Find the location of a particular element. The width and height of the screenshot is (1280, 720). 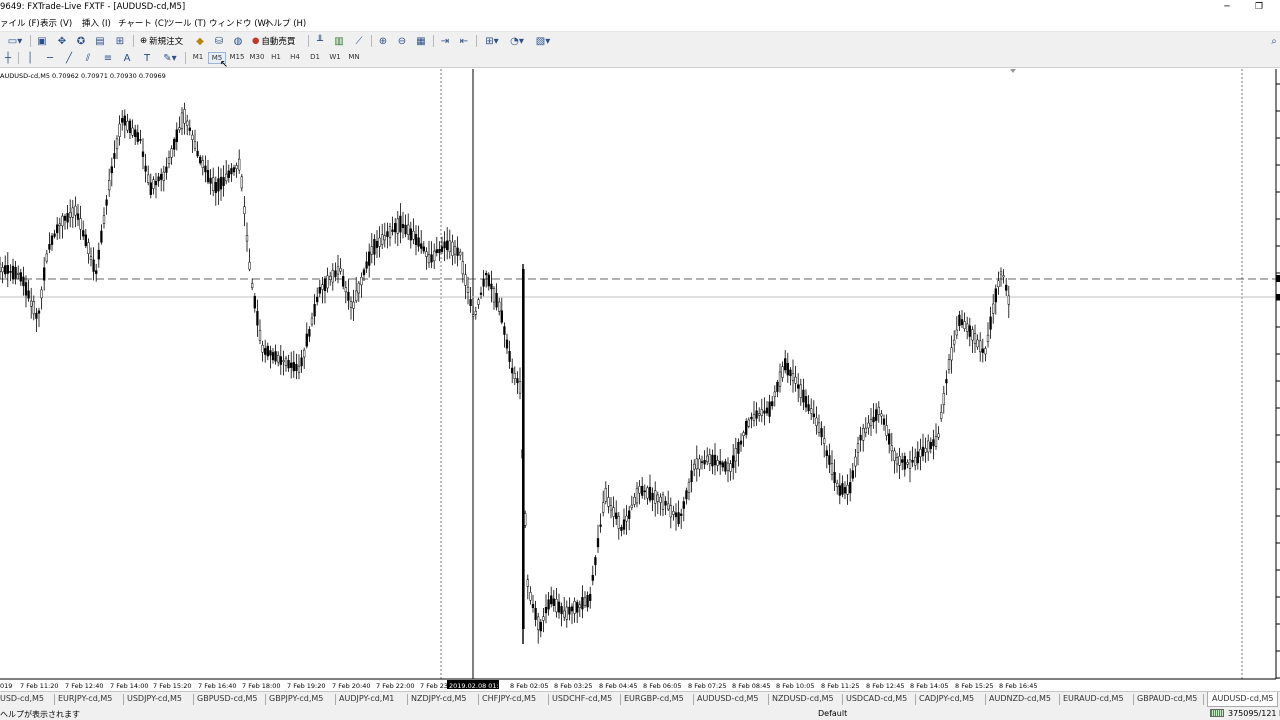

signals-icon: ⛁ is located at coordinates (219, 41).